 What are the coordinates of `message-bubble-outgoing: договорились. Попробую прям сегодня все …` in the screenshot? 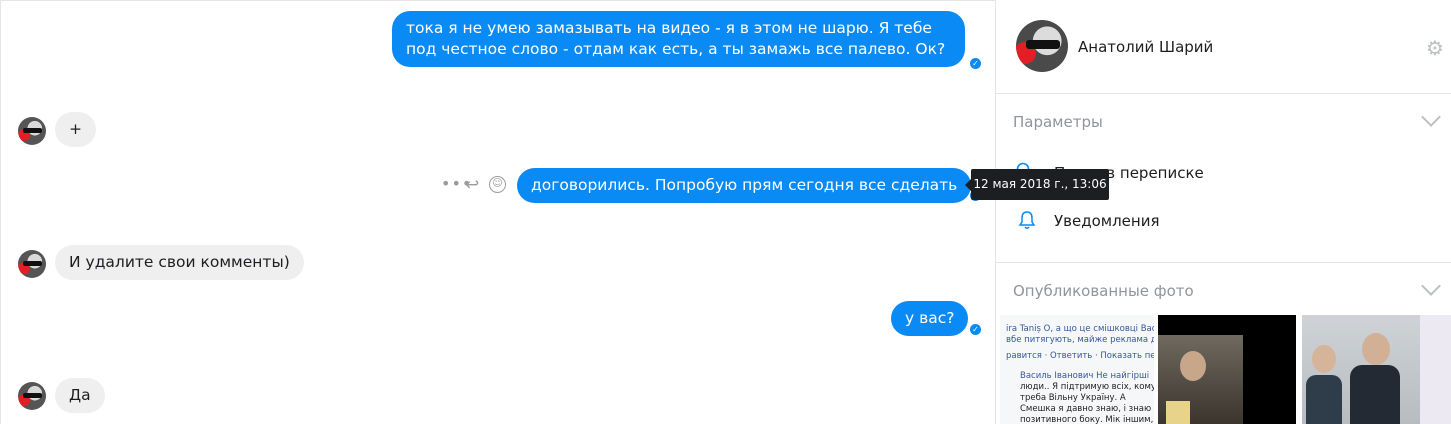 It's located at (744, 185).